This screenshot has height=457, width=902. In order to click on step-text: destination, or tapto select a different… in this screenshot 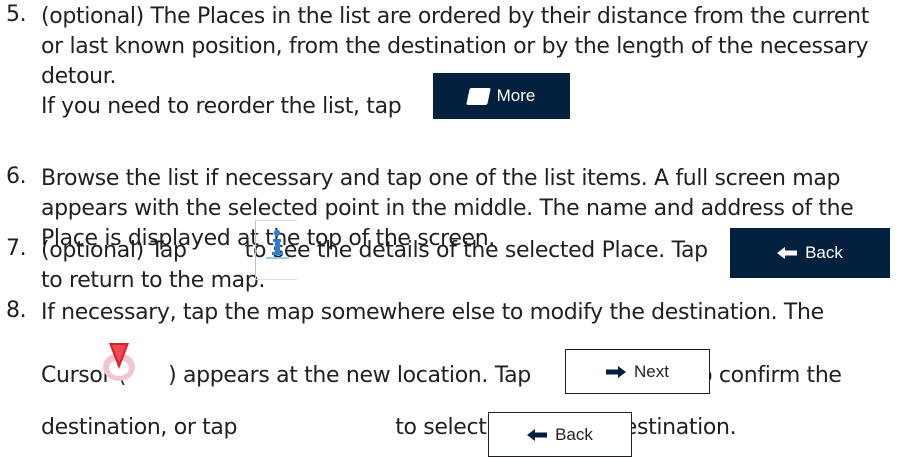, I will do `click(471, 428)`.